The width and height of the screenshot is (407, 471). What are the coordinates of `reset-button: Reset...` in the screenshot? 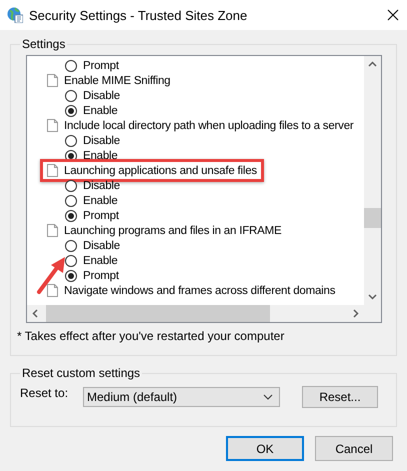 It's located at (340, 397).